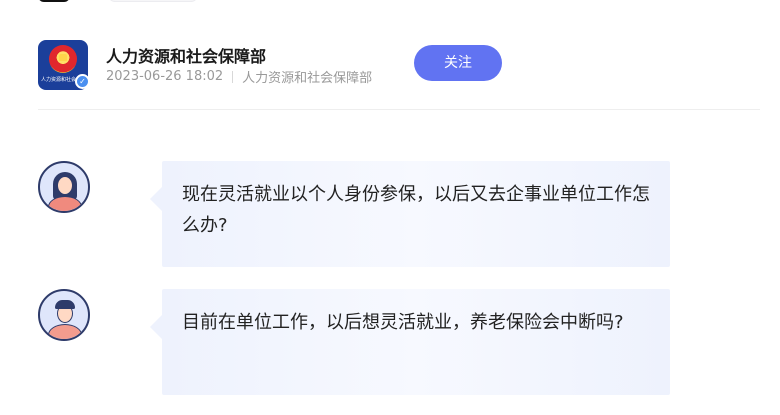 Image resolution: width=780 pixels, height=415 pixels. I want to click on verified-badge-icon: ✓, so click(82, 81).